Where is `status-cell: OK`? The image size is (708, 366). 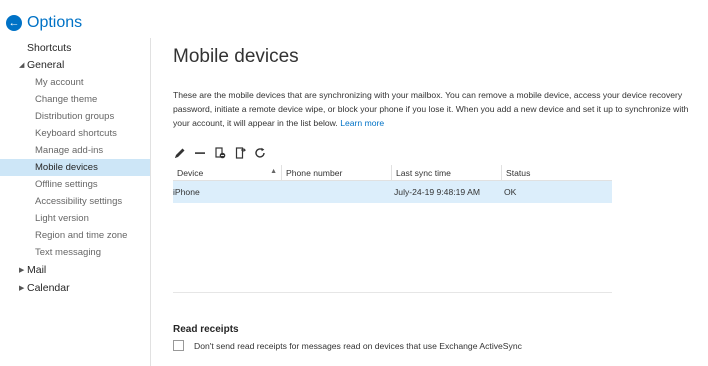
status-cell: OK is located at coordinates (510, 192).